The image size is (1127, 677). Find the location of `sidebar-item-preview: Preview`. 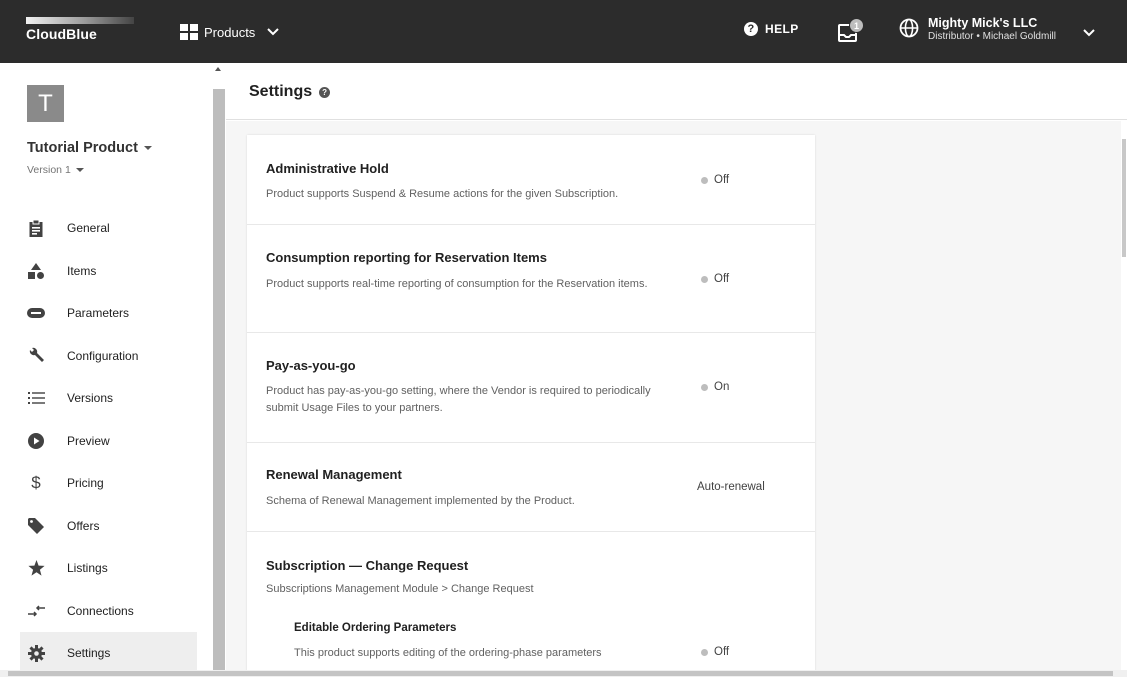

sidebar-item-preview: Preview is located at coordinates (108, 441).